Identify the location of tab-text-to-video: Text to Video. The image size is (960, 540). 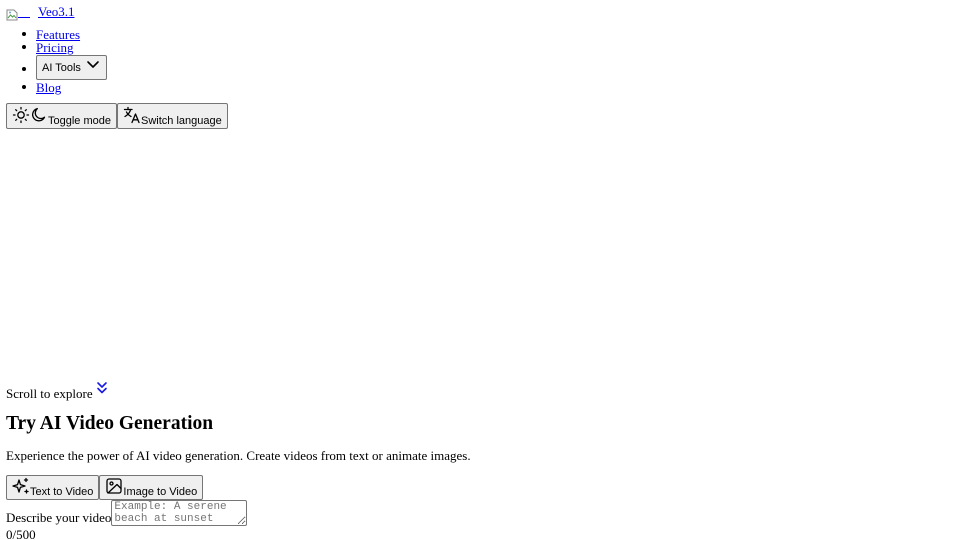
(53, 487).